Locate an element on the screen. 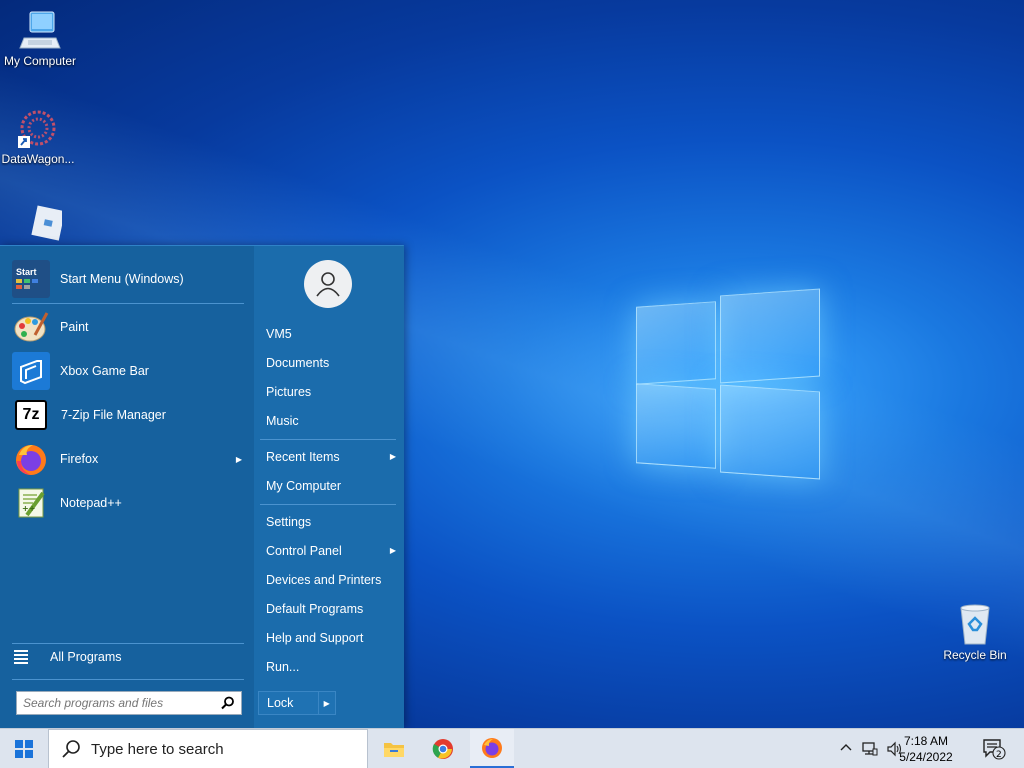  menu-item-label: Devices and Printers is located at coordinates (324, 580).